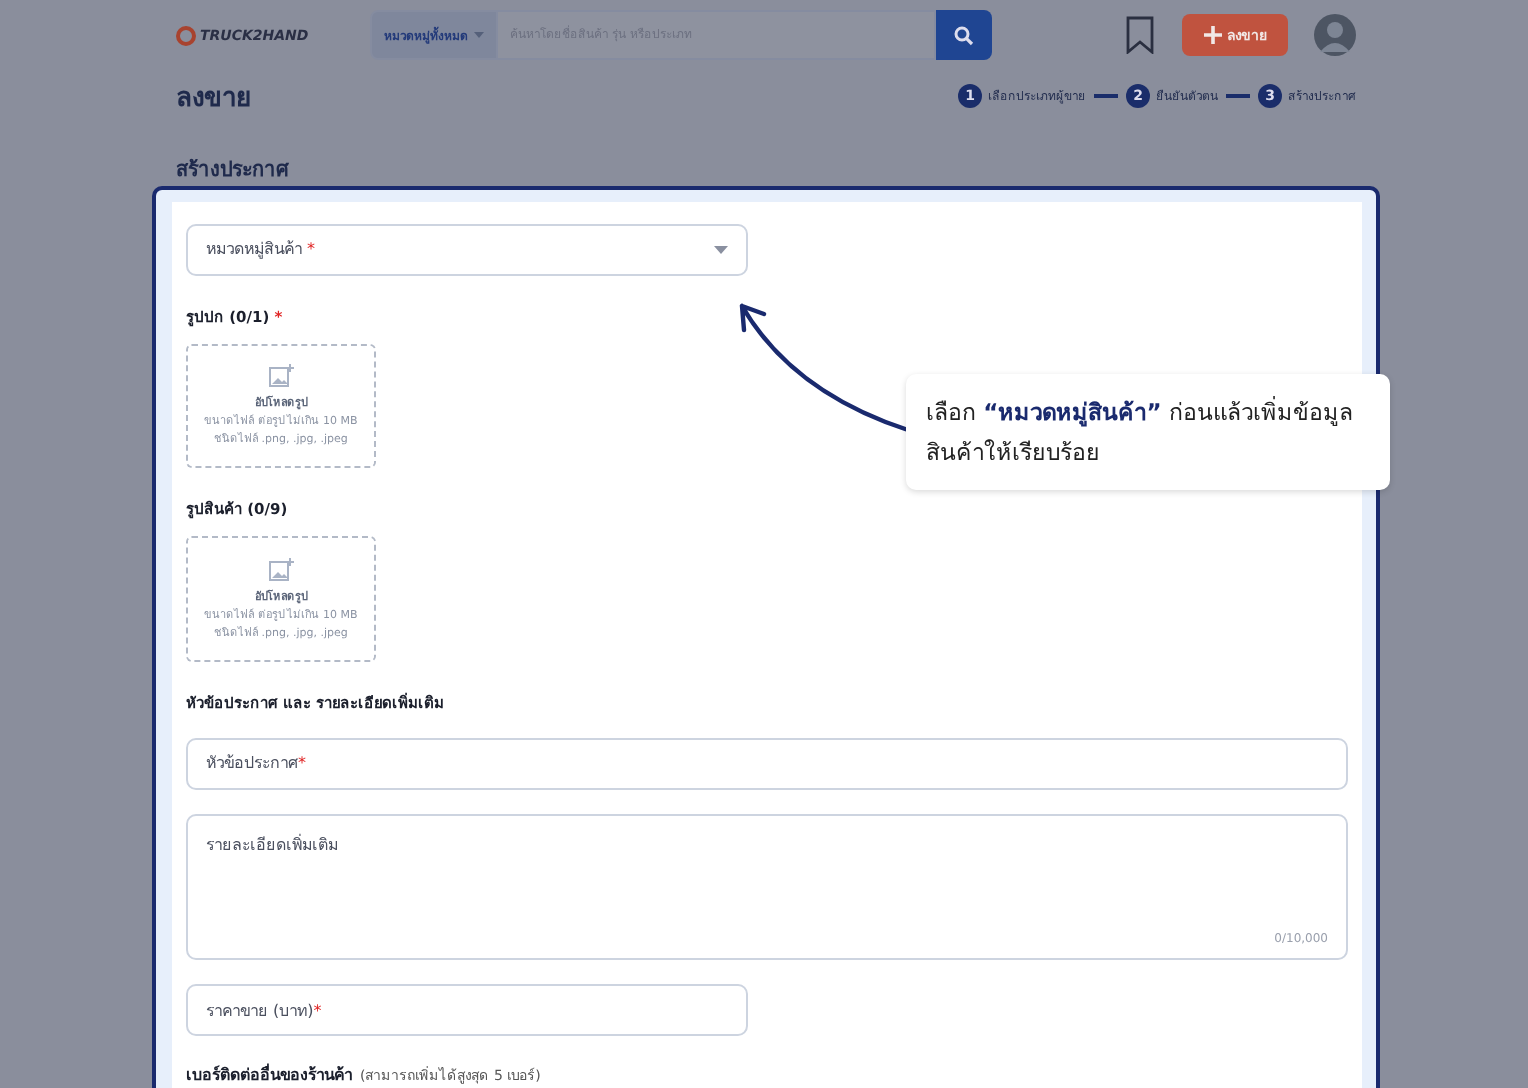  I want to click on section-title: สร้างประกาศ, so click(233, 169).